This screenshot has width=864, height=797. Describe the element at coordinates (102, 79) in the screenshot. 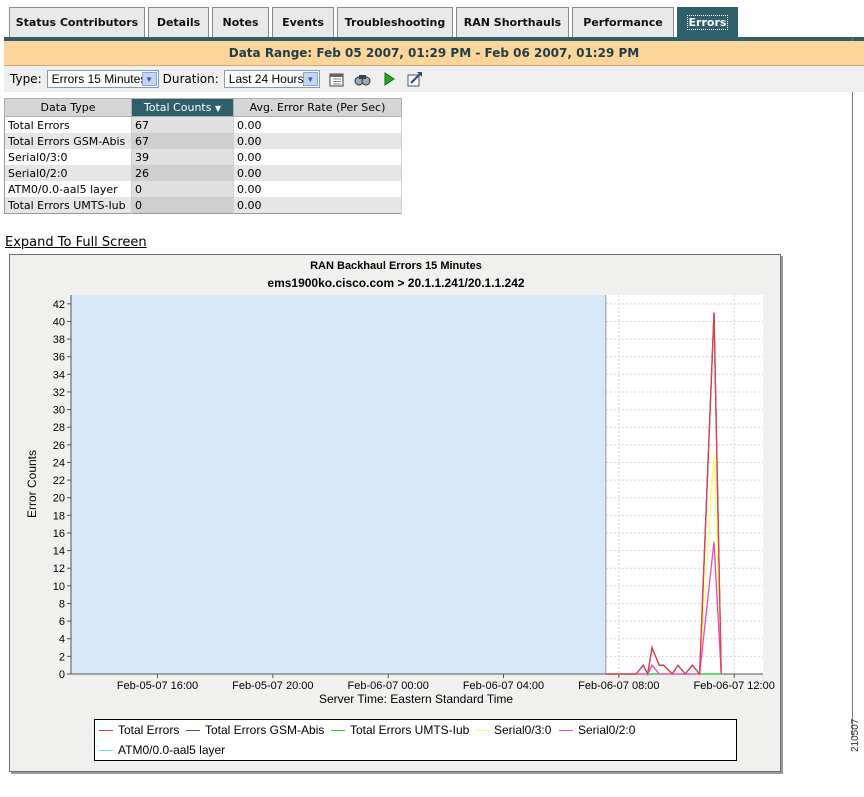

I see `type-select: Errors 15 Minutes ▼` at that location.